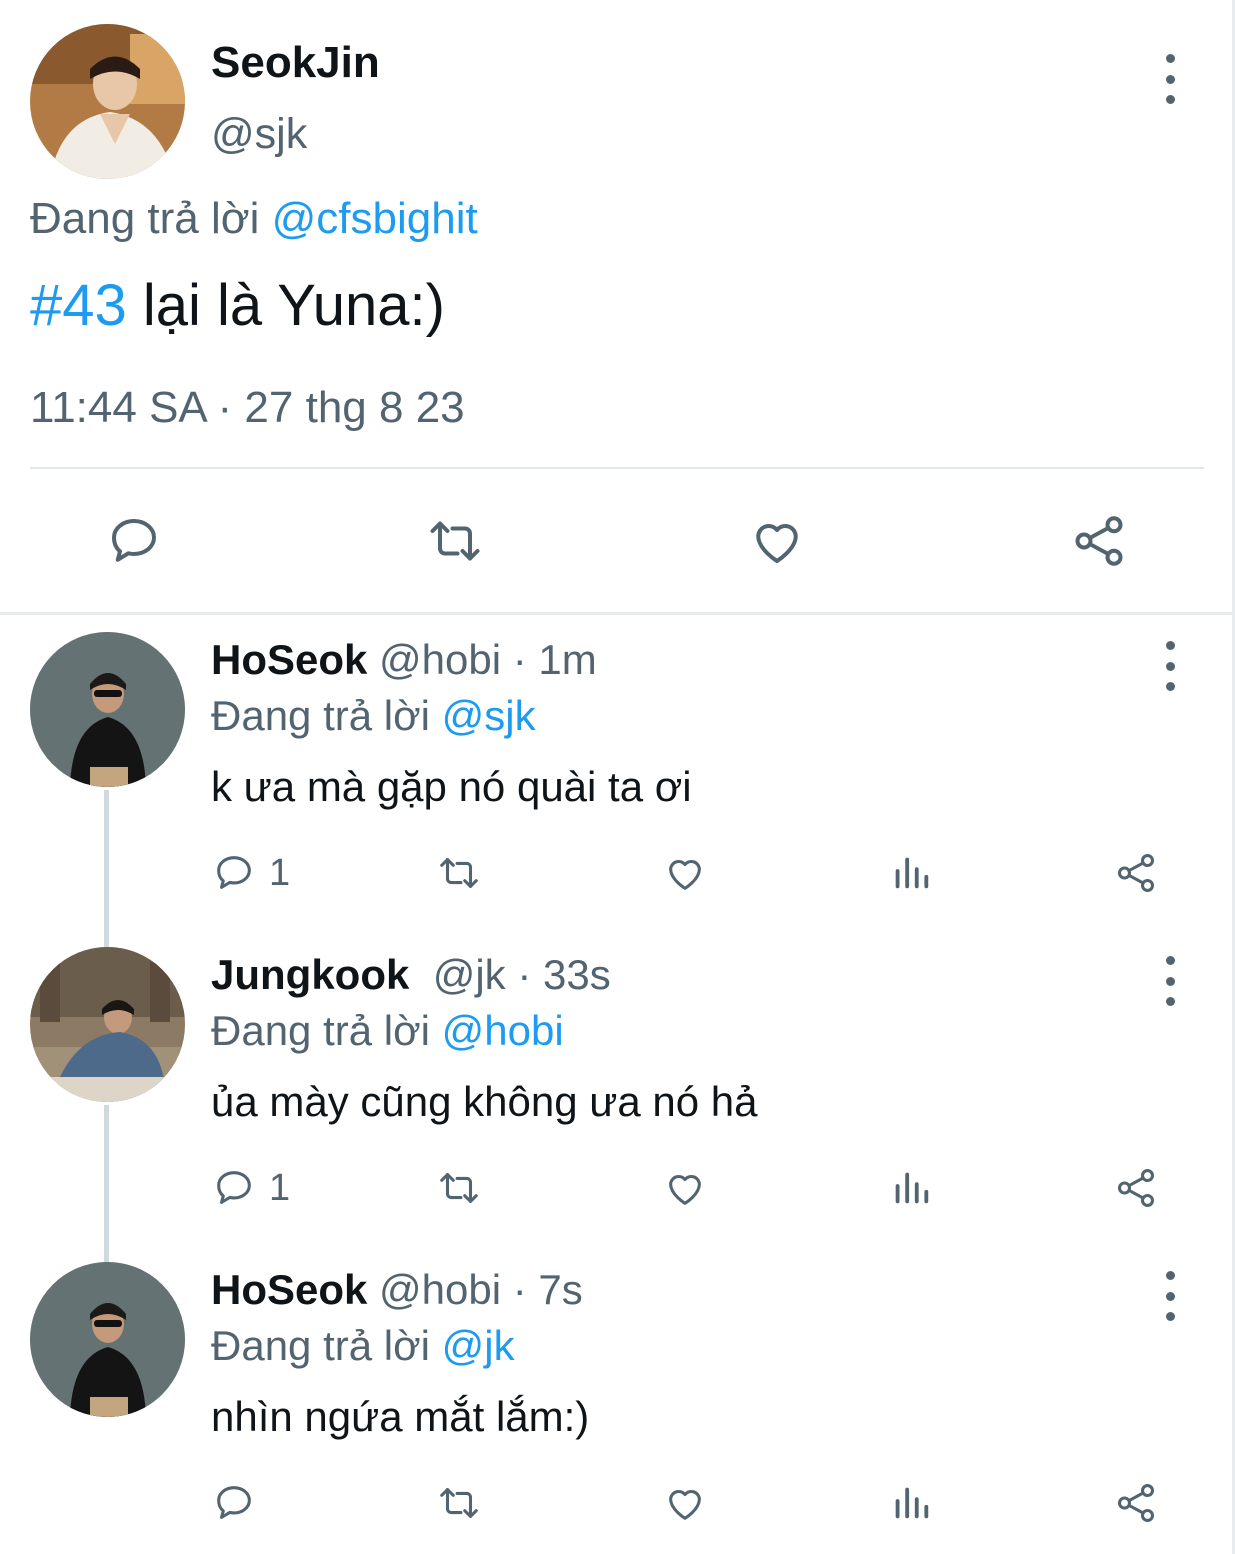 The height and width of the screenshot is (1554, 1235). What do you see at coordinates (295, 63) in the screenshot?
I see `author-name: SeokJin` at bounding box center [295, 63].